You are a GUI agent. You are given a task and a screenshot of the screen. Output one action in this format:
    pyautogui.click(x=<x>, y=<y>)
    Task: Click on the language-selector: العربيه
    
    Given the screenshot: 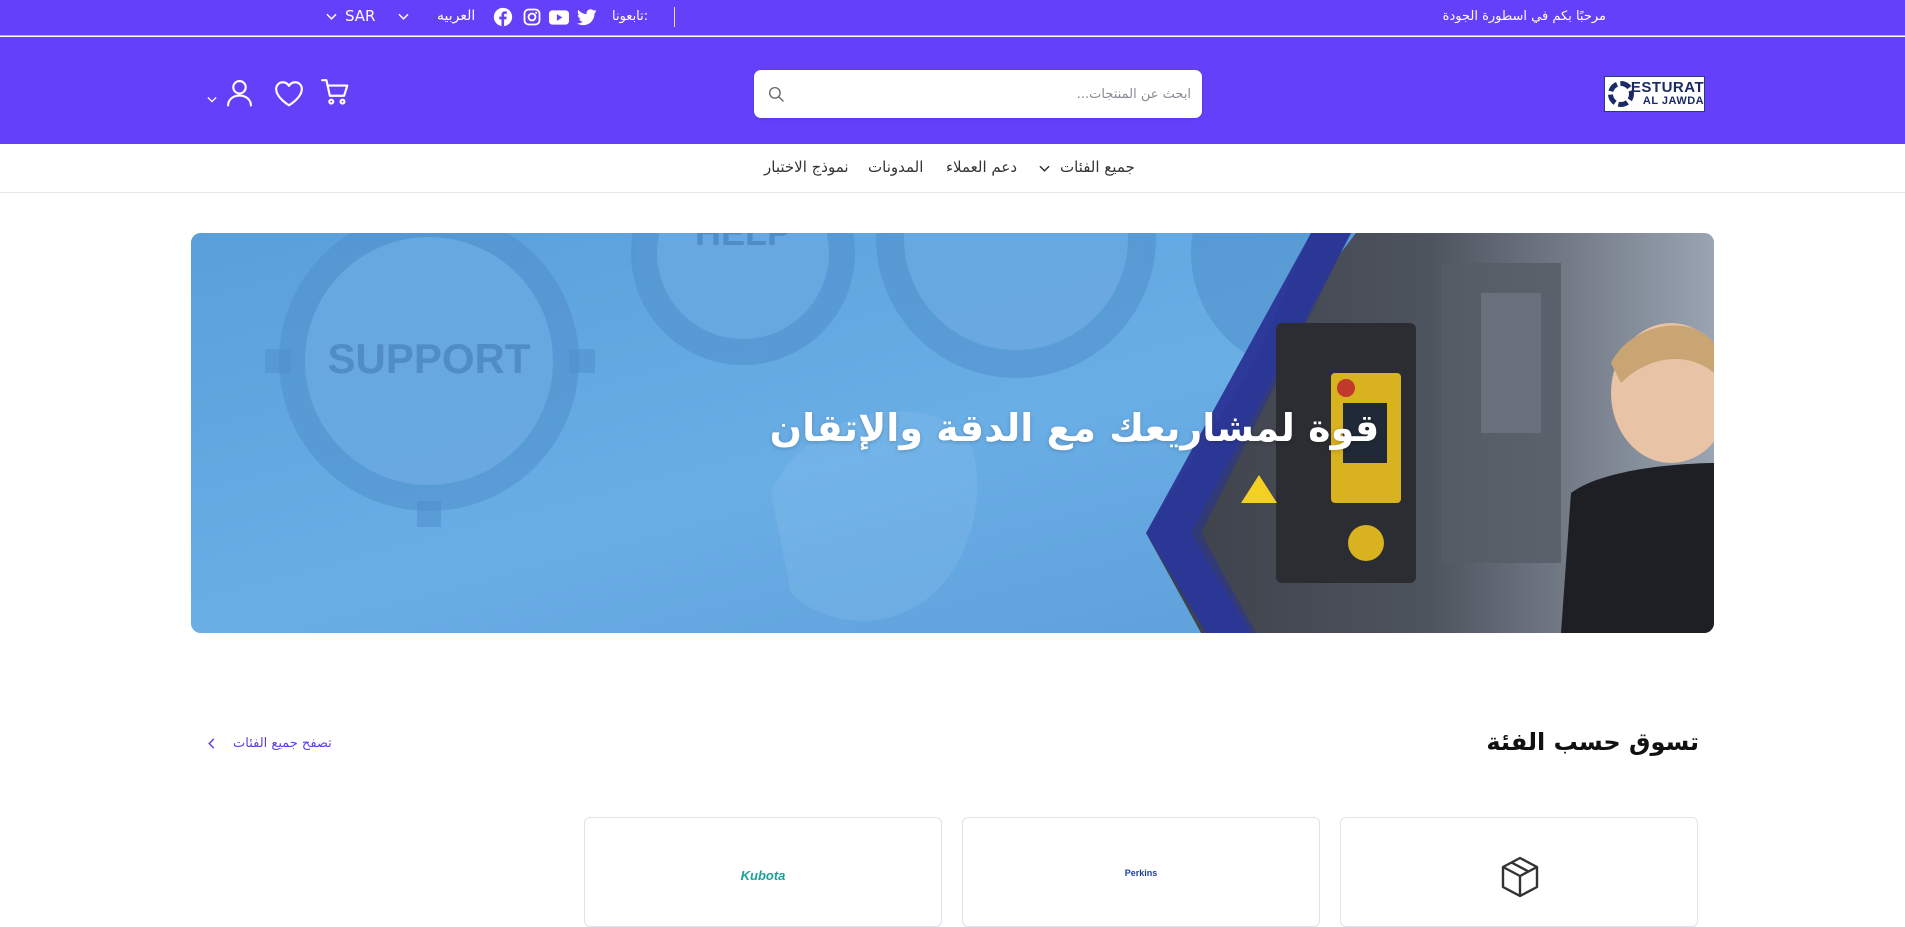 What is the action you would take?
    pyautogui.click(x=436, y=16)
    